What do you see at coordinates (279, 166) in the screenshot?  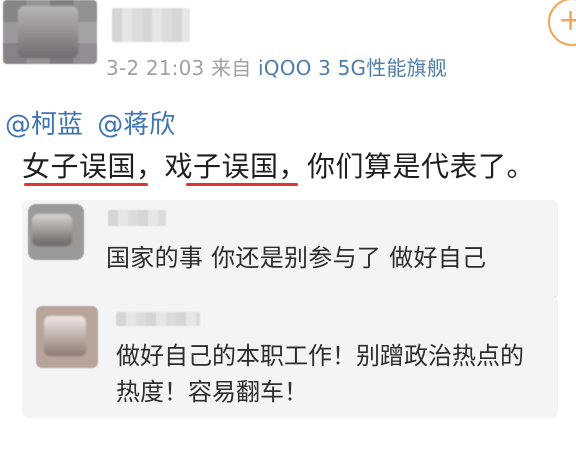 I see `post-text: 女子误国，戏子误国，你们算是代表了。` at bounding box center [279, 166].